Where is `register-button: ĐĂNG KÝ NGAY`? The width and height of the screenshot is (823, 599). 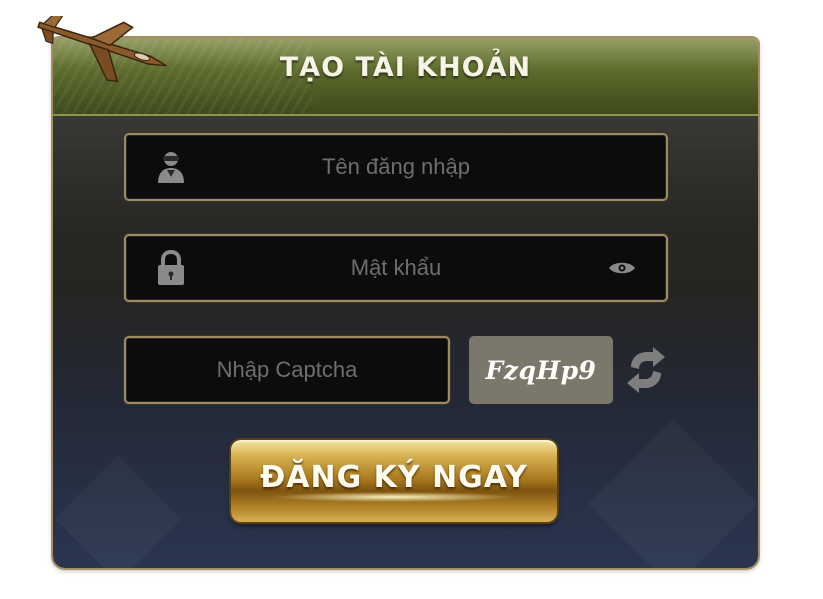
register-button: ĐĂNG KÝ NGAY is located at coordinates (394, 481).